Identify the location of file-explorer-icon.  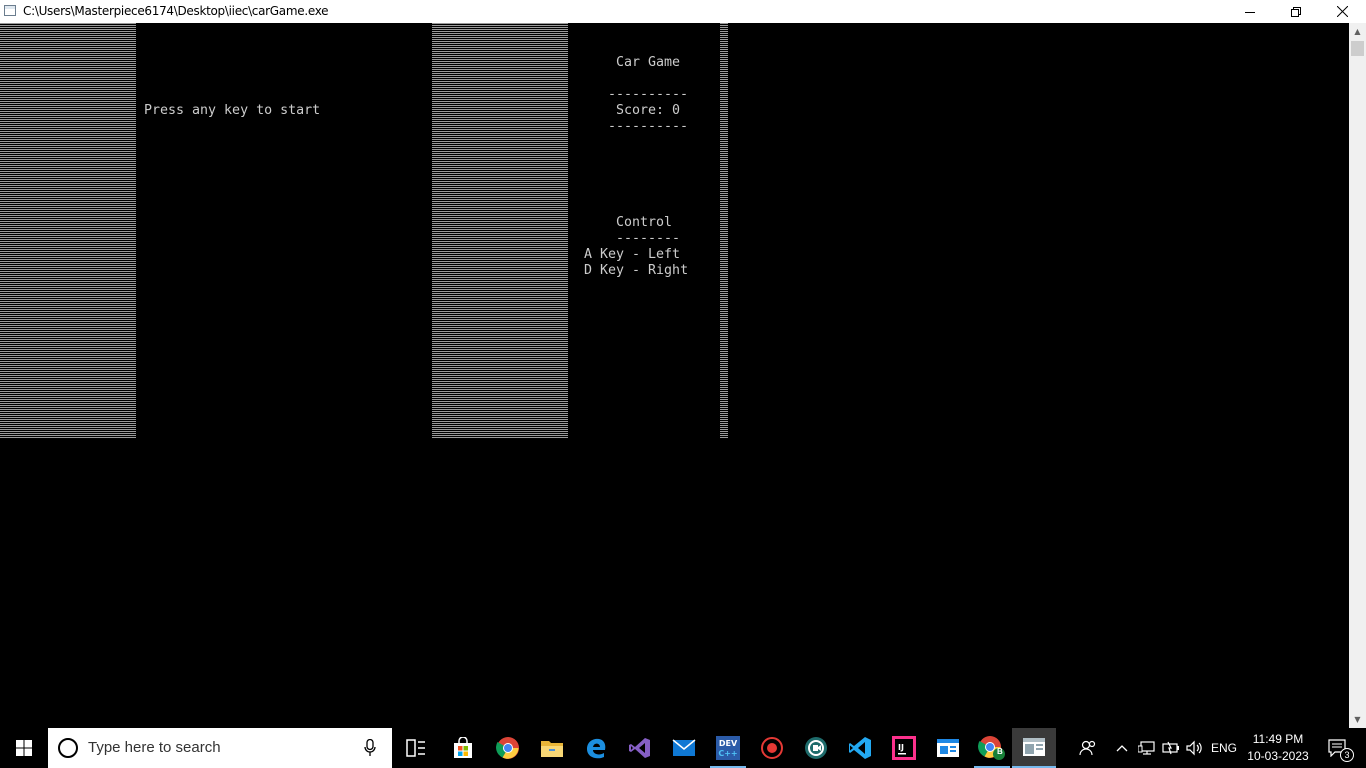
(552, 749).